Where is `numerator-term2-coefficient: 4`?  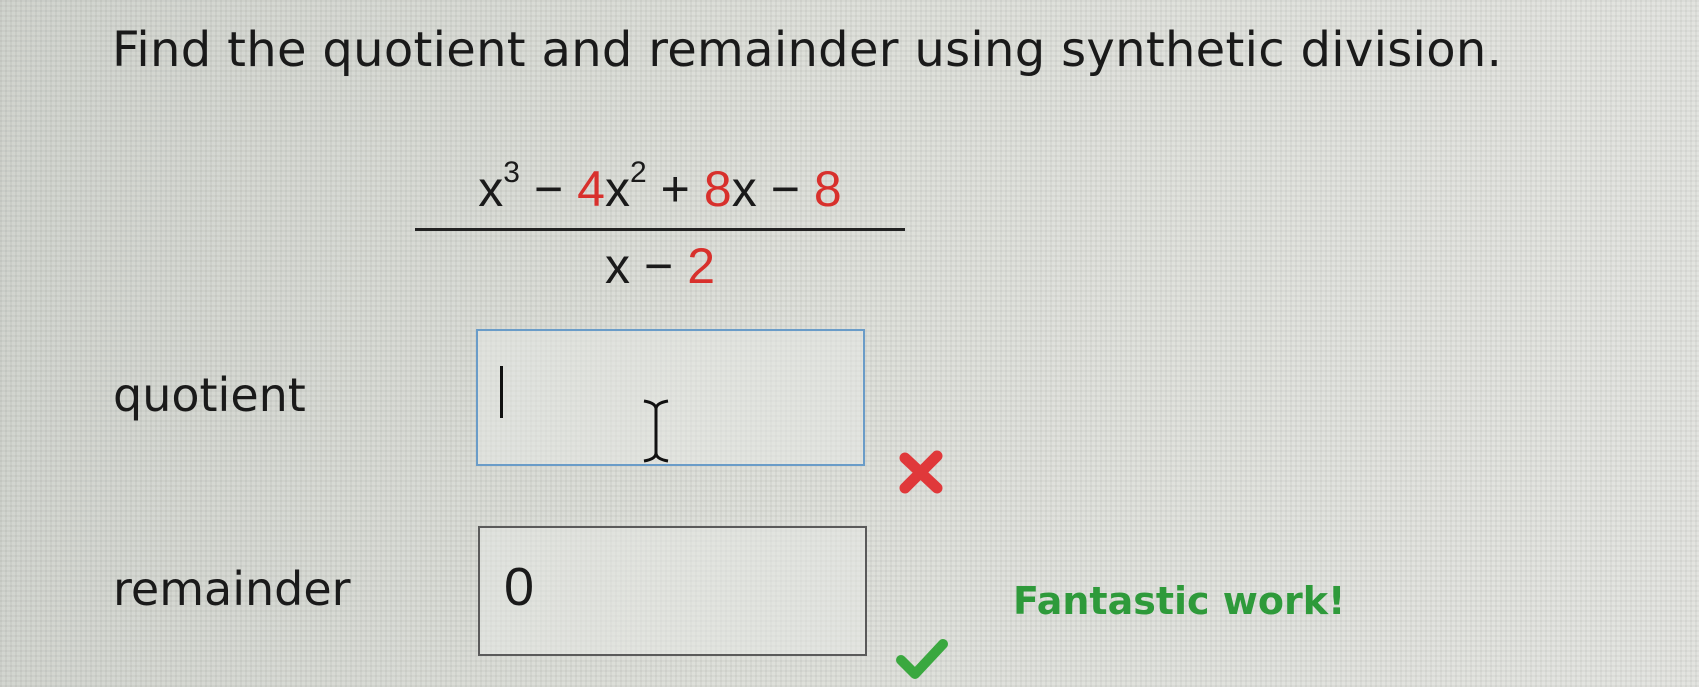 numerator-term2-coefficient: 4 is located at coordinates (591, 189).